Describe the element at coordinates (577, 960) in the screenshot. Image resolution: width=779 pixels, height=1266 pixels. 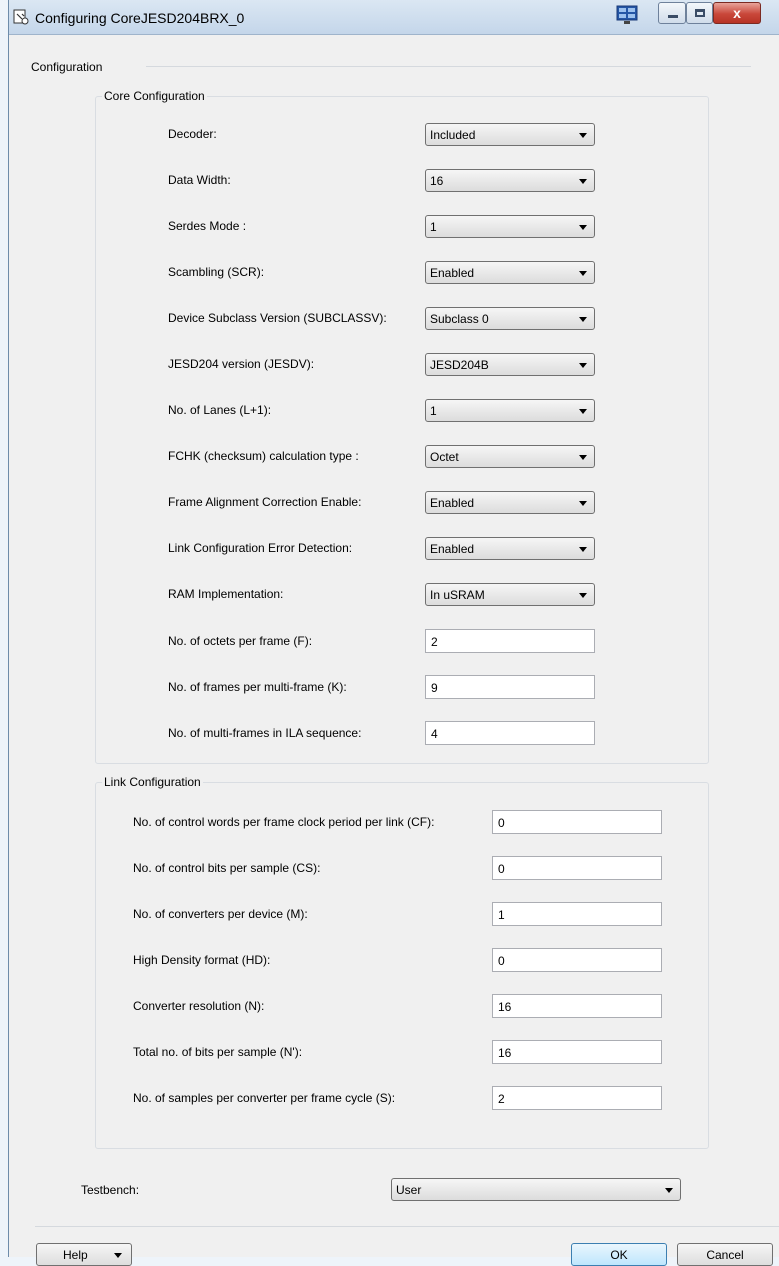
I see `hd-input: 0` at that location.